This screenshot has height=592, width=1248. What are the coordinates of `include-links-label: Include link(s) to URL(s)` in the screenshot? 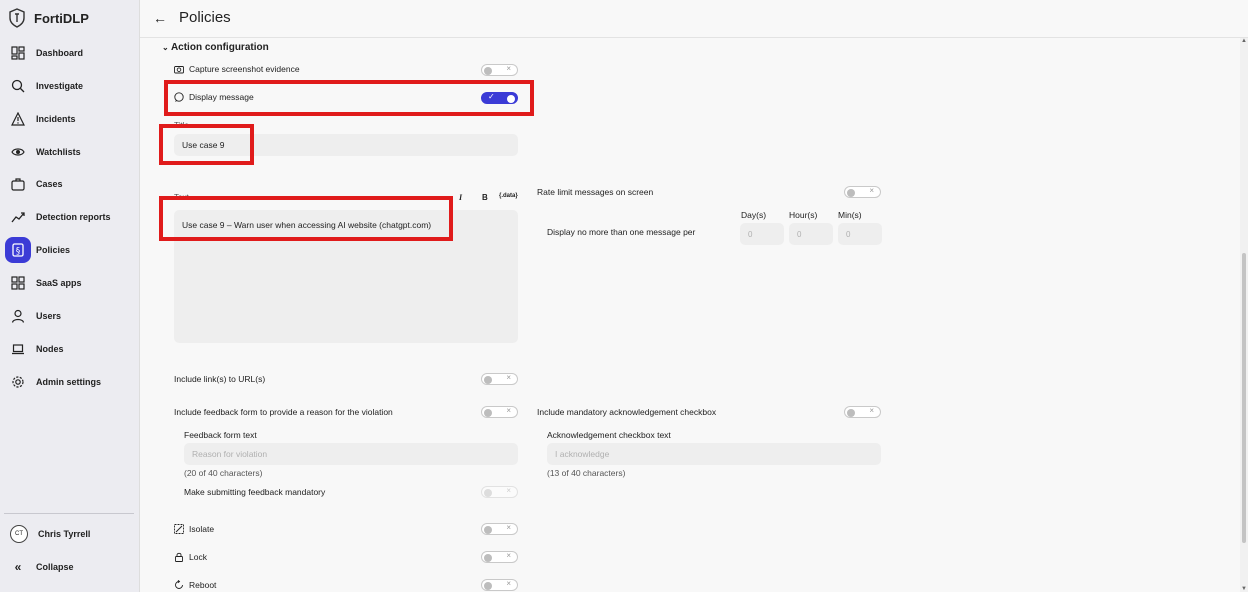 It's located at (220, 379).